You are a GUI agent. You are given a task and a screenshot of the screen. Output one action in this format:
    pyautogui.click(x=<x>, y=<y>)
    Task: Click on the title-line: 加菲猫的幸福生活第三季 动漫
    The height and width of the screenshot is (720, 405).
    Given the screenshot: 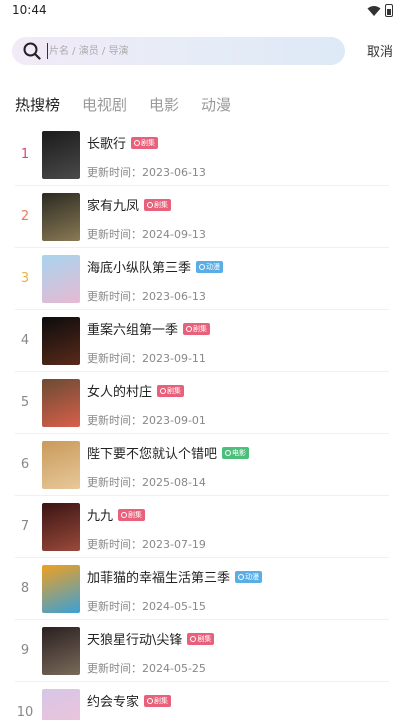 What is the action you would take?
    pyautogui.click(x=175, y=576)
    